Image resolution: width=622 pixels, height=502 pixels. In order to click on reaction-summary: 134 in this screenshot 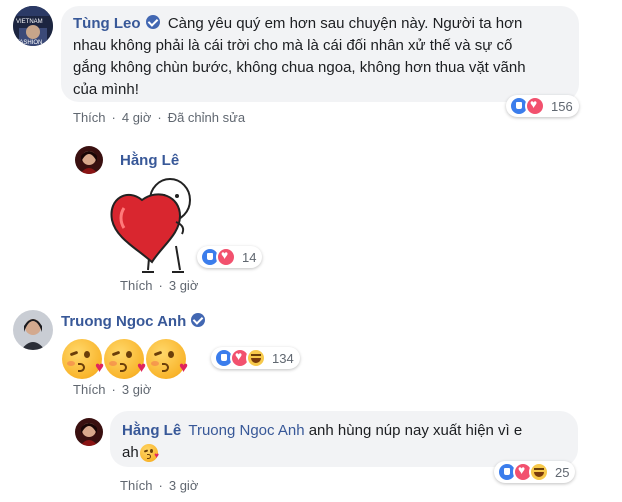, I will do `click(255, 358)`.